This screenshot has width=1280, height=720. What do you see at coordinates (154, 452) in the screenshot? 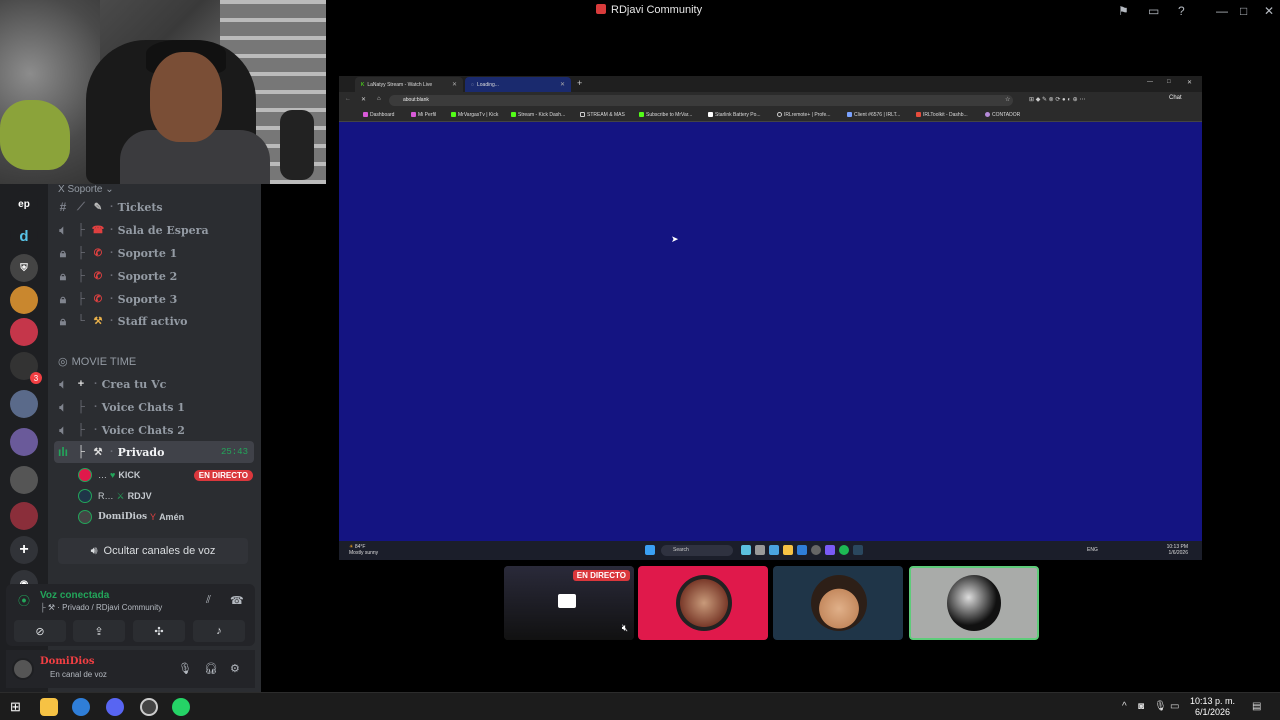
I see `channel-privado: ılı ├ ⚒ · Privado 25:43` at bounding box center [154, 452].